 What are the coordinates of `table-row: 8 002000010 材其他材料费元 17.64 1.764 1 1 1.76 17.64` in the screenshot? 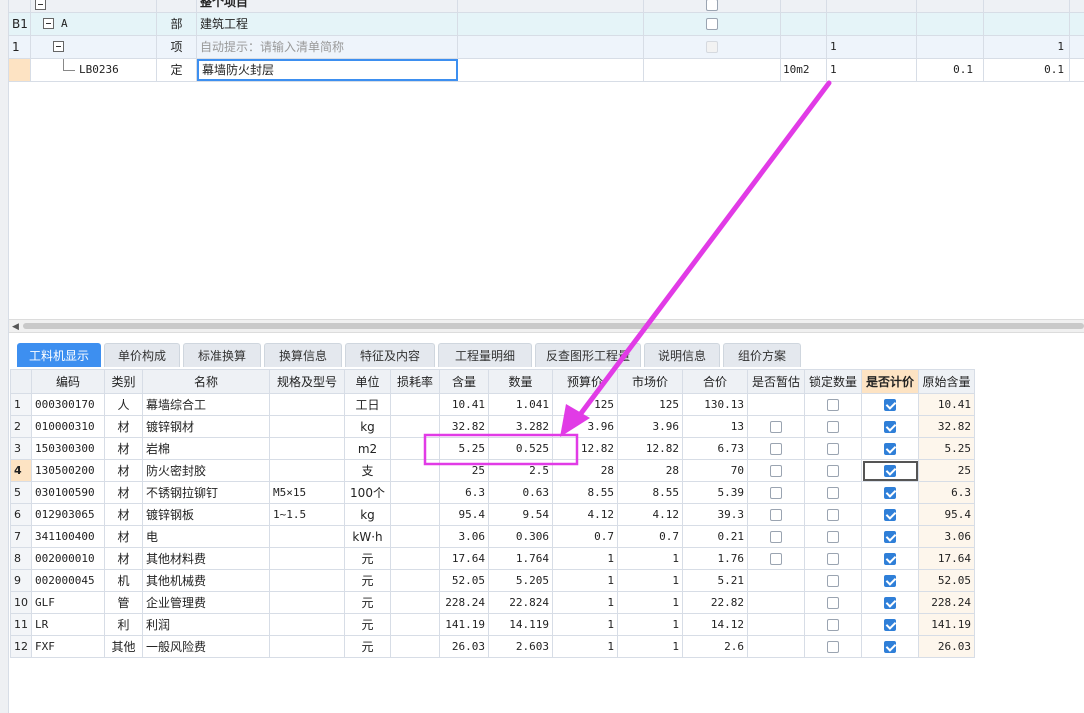 It's located at (492, 558).